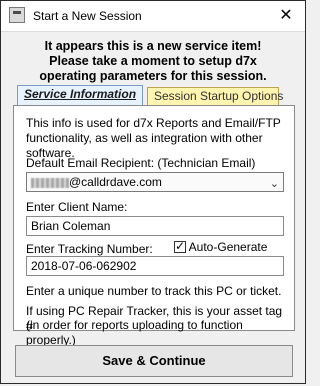 This screenshot has height=386, width=320. Describe the element at coordinates (154, 361) in the screenshot. I see `save-continue-button: Save & Continue` at that location.